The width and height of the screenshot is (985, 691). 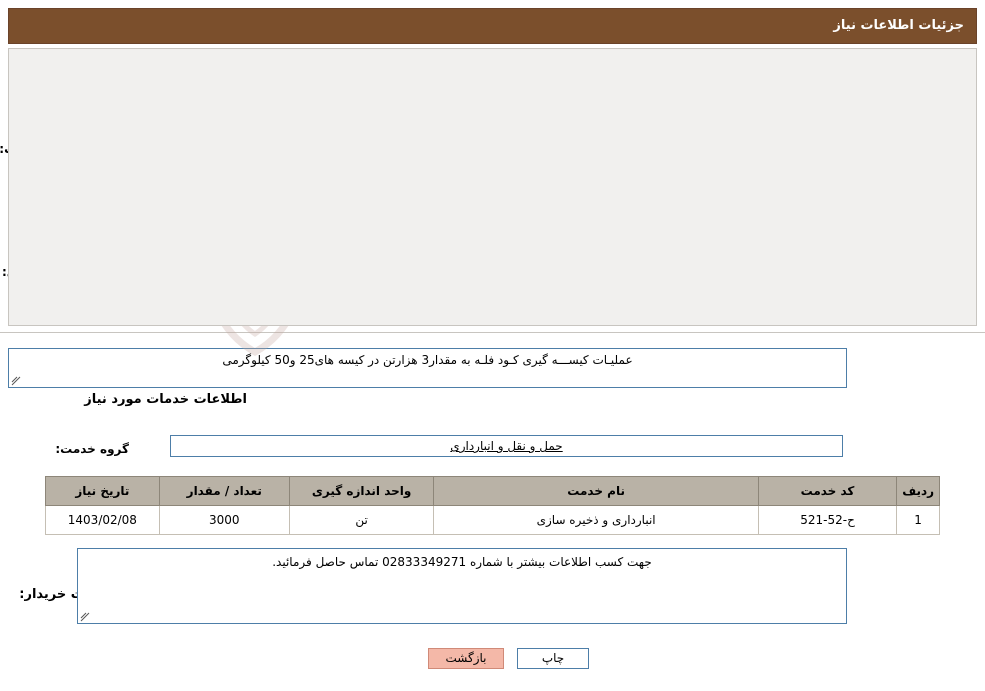 What do you see at coordinates (361, 491) in the screenshot?
I see `col-unit: واحد اندازه گیری` at bounding box center [361, 491].